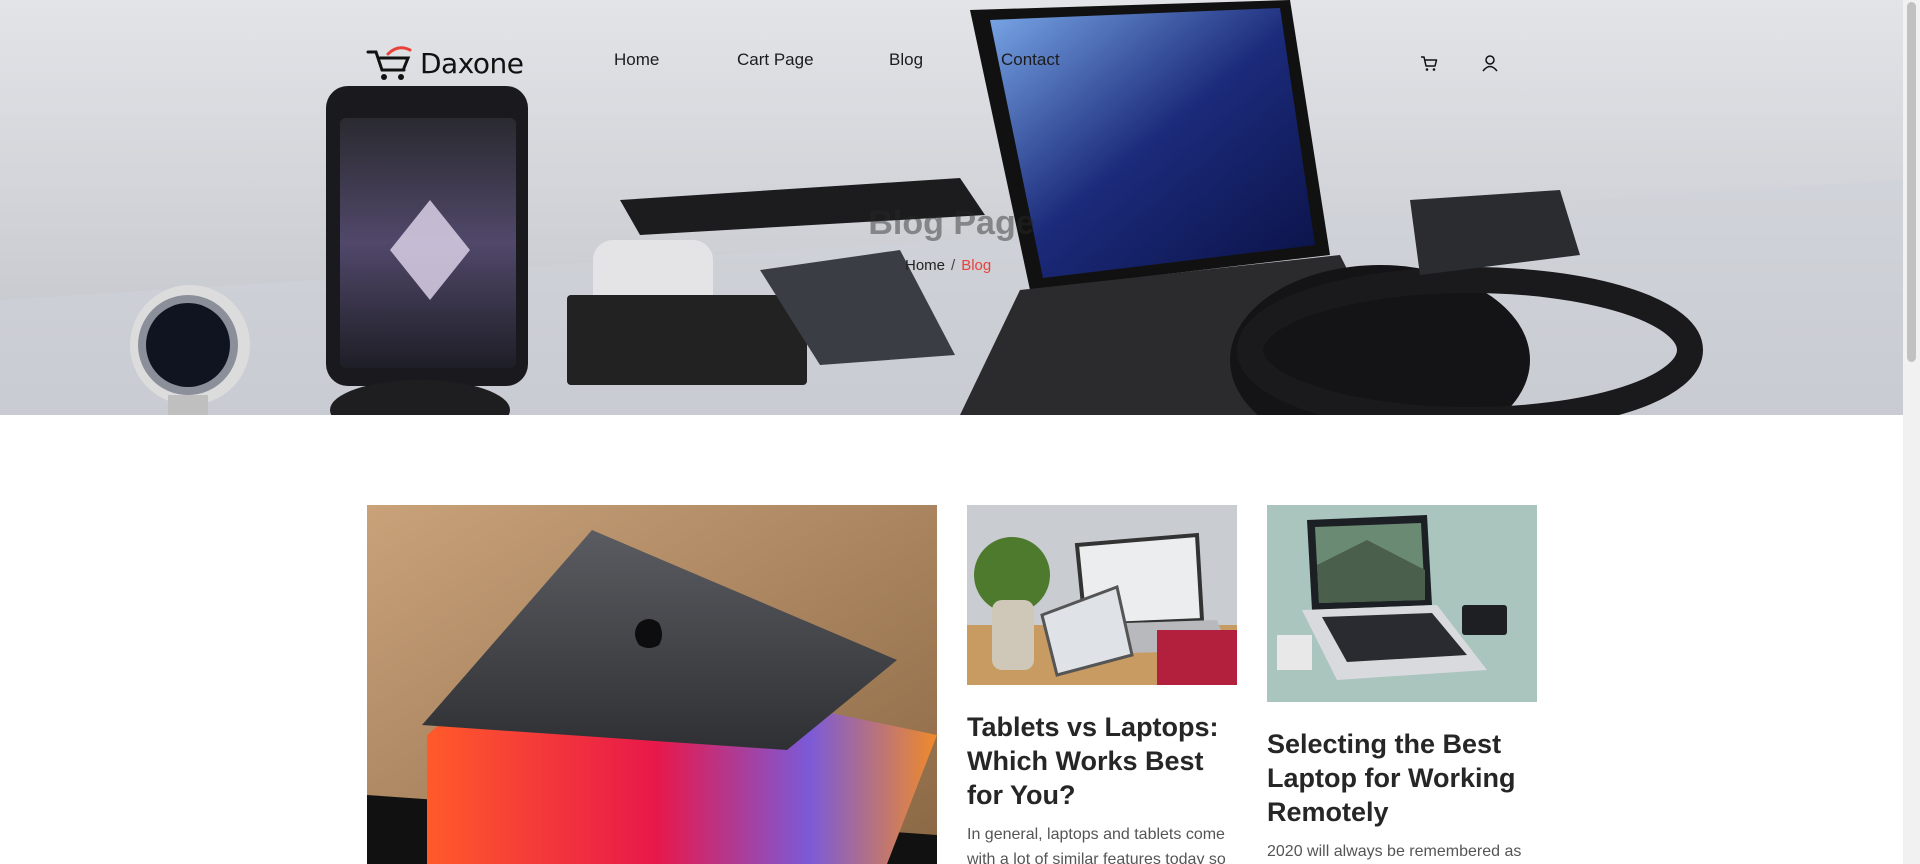 The image size is (1920, 864). I want to click on tablet-and-laptop-photo, so click(1102, 595).